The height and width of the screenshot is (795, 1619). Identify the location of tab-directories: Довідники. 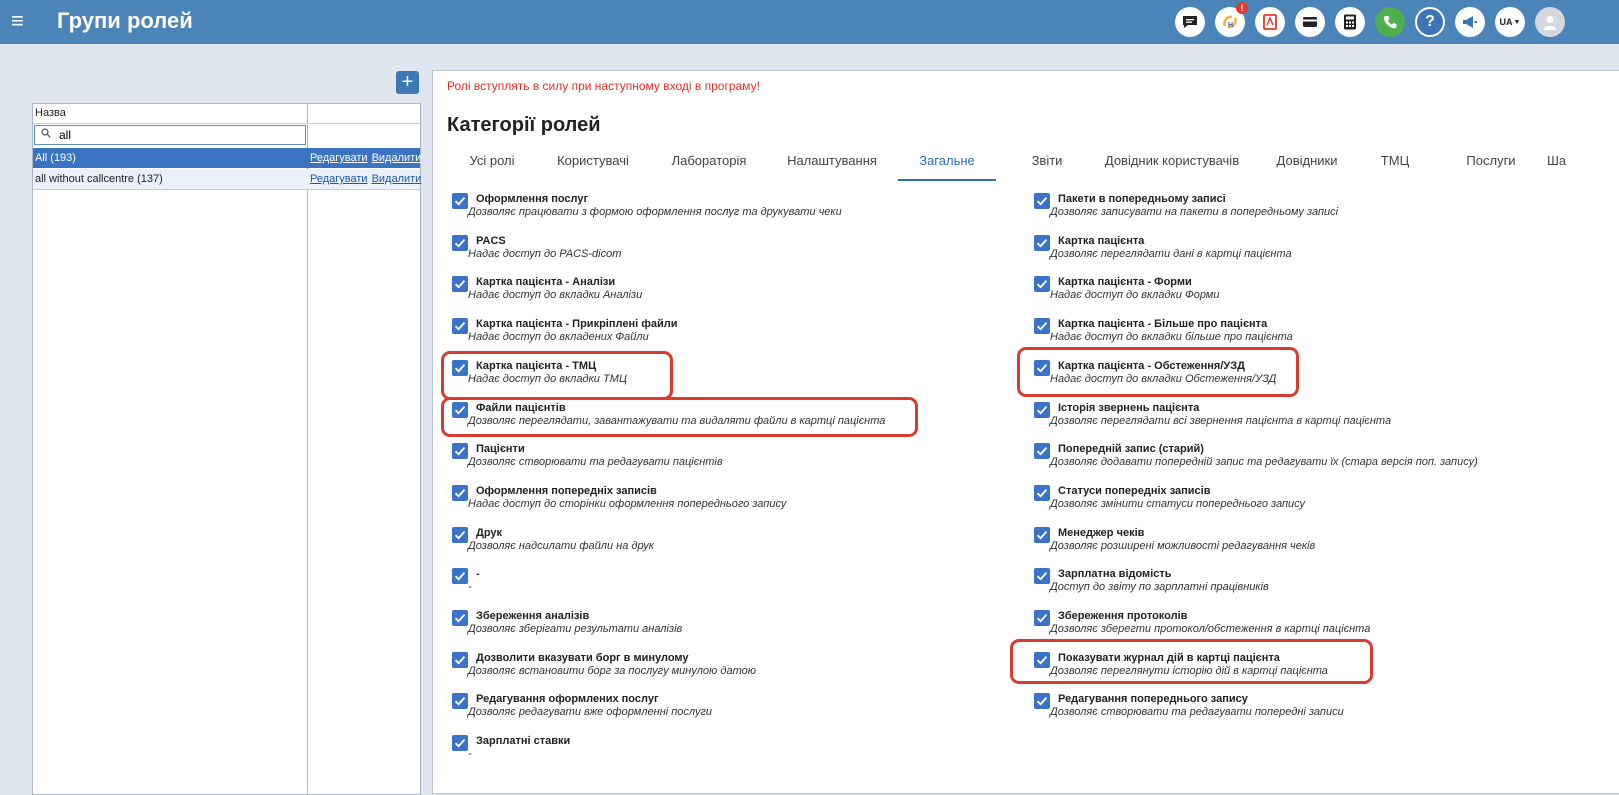
(1307, 164).